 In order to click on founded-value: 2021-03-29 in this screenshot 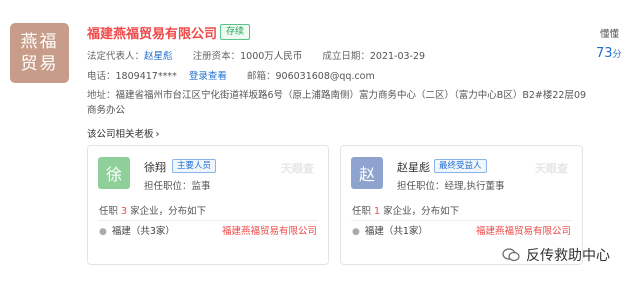, I will do `click(397, 56)`.